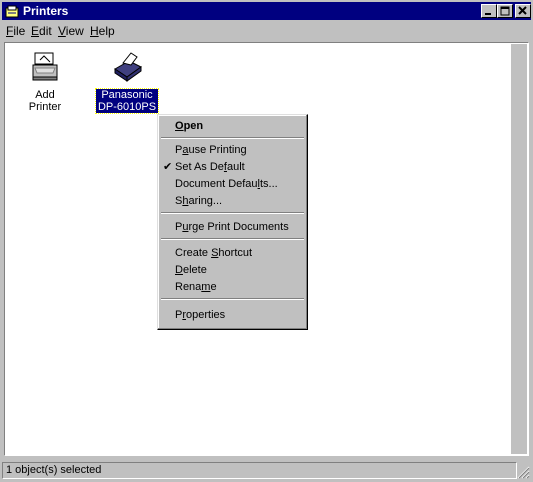 This screenshot has width=533, height=482. Describe the element at coordinates (41, 31) in the screenshot. I see `menu-edit: Edit` at that location.